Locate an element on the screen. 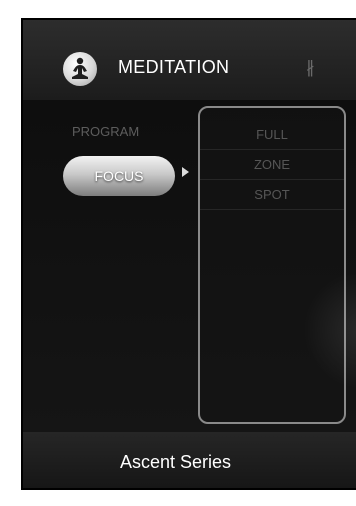  footer-bar: Ascent Series is located at coordinates (189, 460).